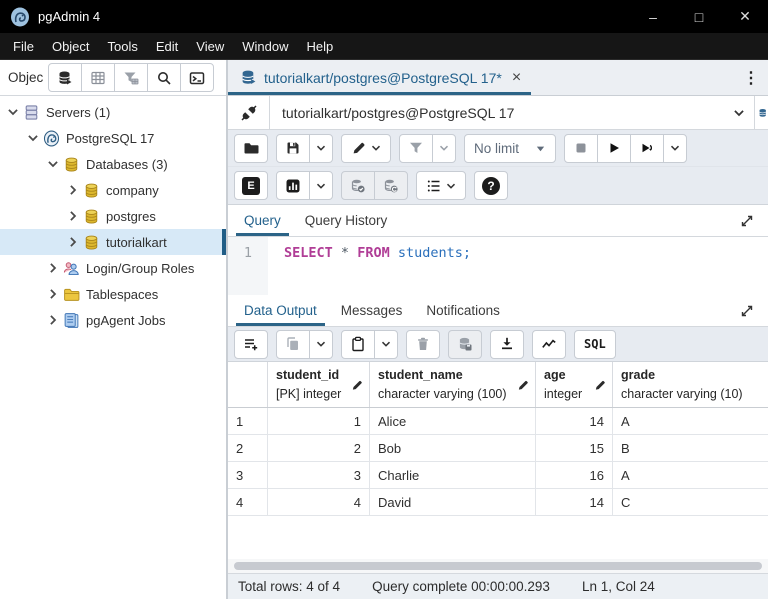 This screenshot has height=599, width=768. I want to click on execute-dropdown-button, so click(675, 148).